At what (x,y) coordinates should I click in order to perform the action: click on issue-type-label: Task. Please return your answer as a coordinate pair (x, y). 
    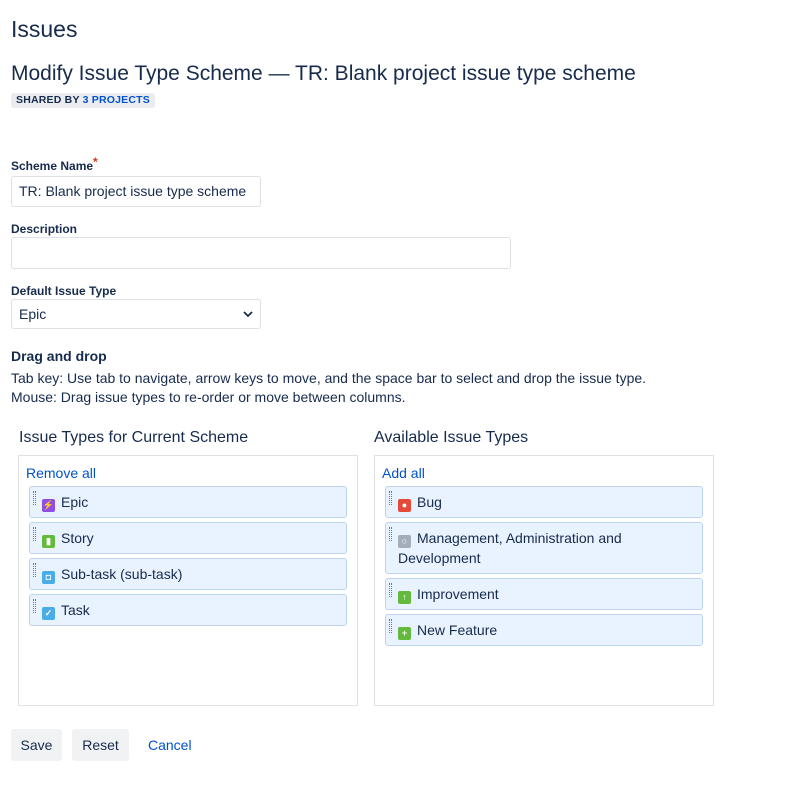
    Looking at the image, I should click on (75, 610).